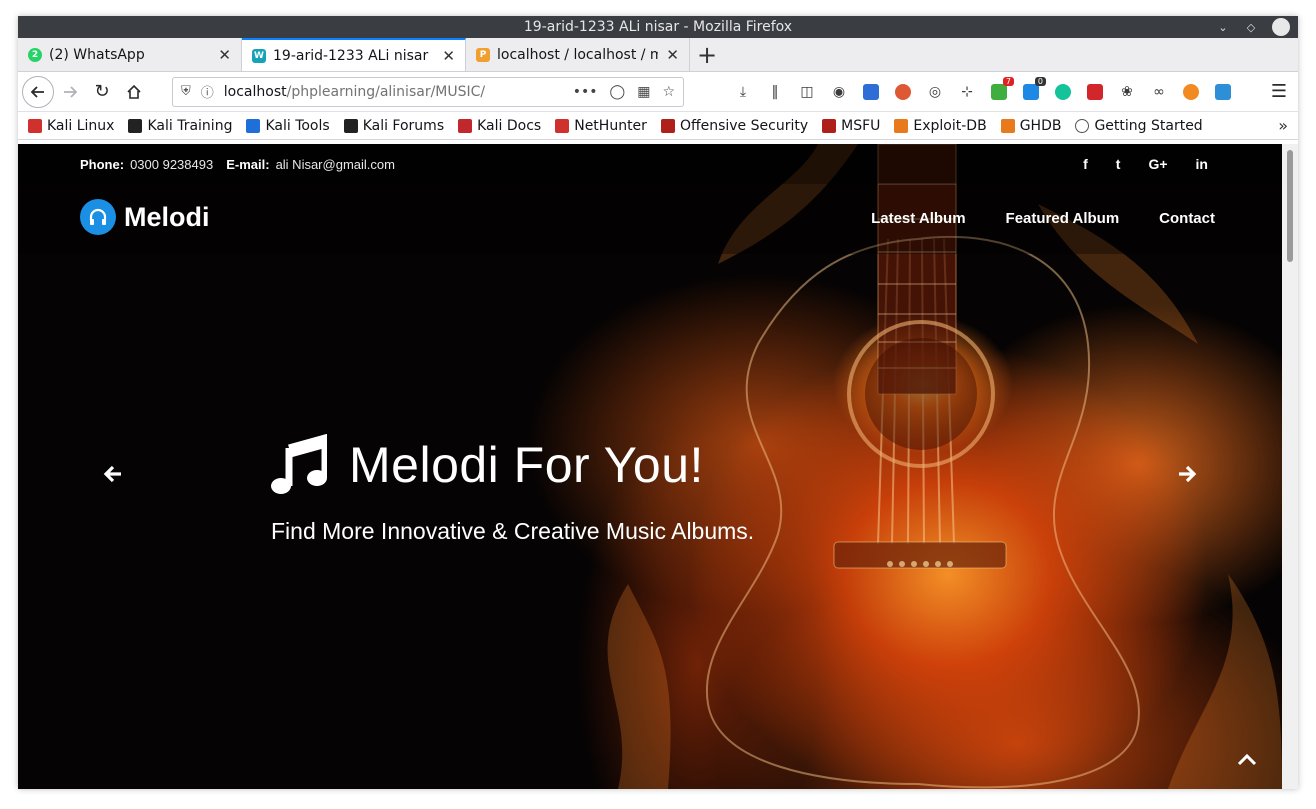 The height and width of the screenshot is (809, 1316). I want to click on bookmark-kali-docs: Kali Docs, so click(499, 126).